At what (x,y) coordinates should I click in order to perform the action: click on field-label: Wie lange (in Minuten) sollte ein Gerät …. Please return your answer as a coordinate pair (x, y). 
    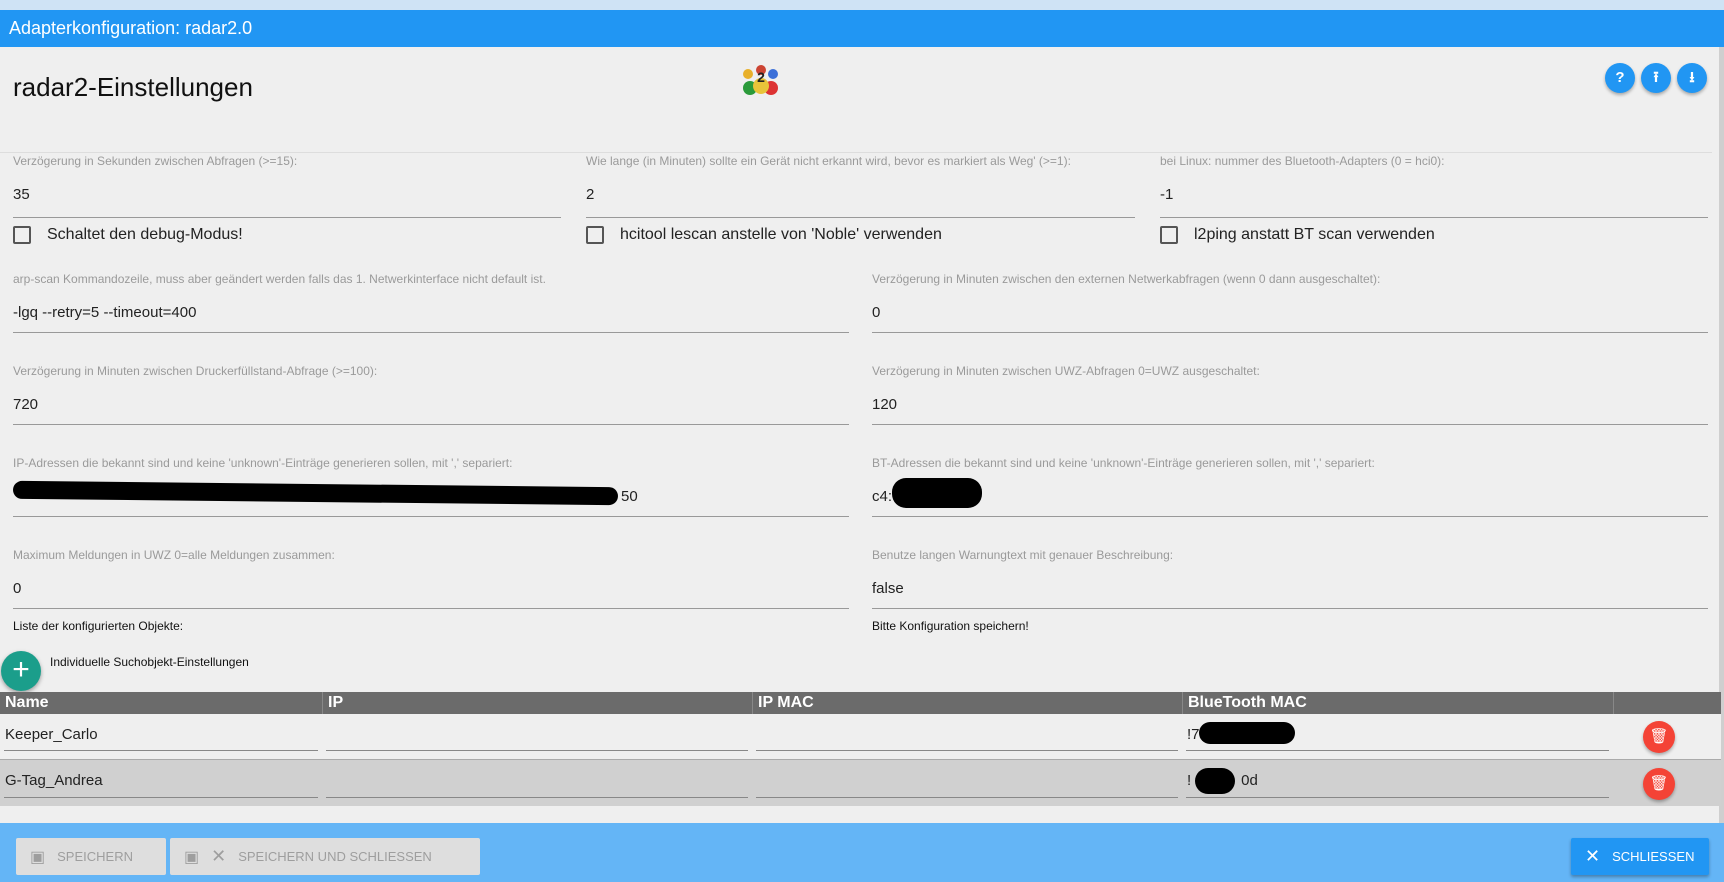
    Looking at the image, I should click on (828, 161).